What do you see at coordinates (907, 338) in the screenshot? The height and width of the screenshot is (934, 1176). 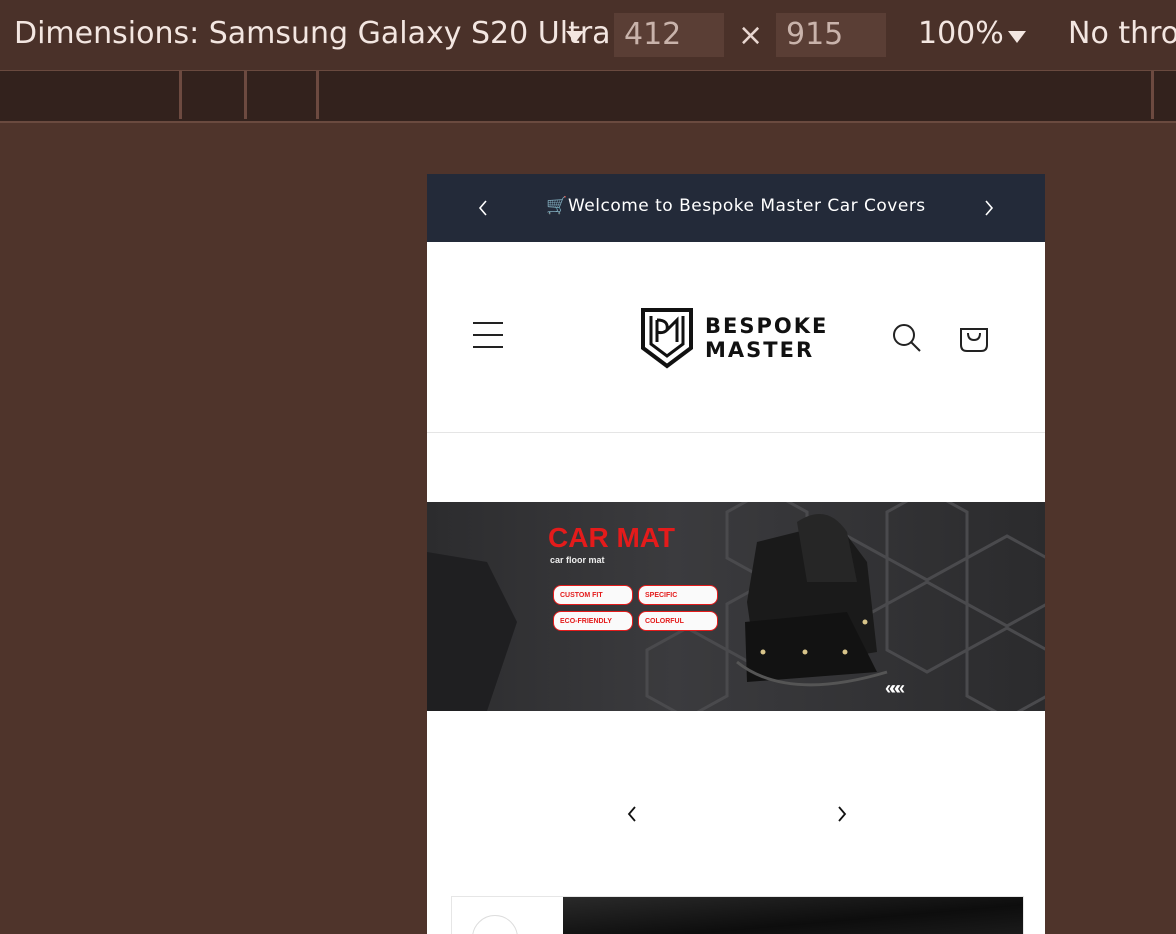 I see `search-icon` at bounding box center [907, 338].